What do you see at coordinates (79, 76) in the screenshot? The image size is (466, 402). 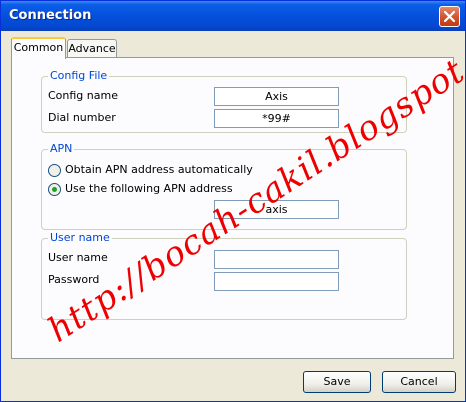 I see `config-file-legend: Config File` at bounding box center [79, 76].